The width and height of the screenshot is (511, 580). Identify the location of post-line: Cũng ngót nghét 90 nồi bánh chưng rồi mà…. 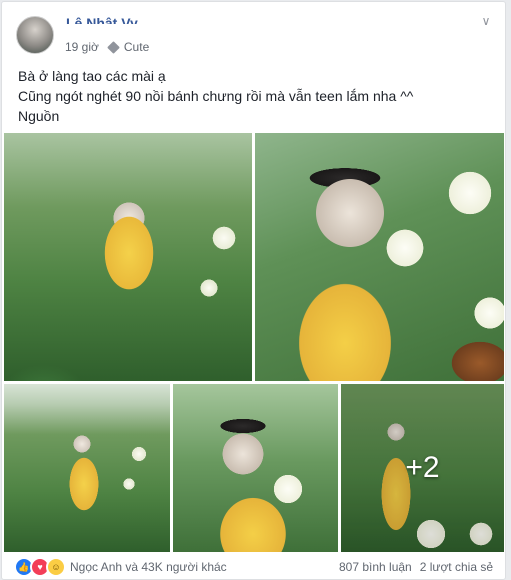
(216, 96).